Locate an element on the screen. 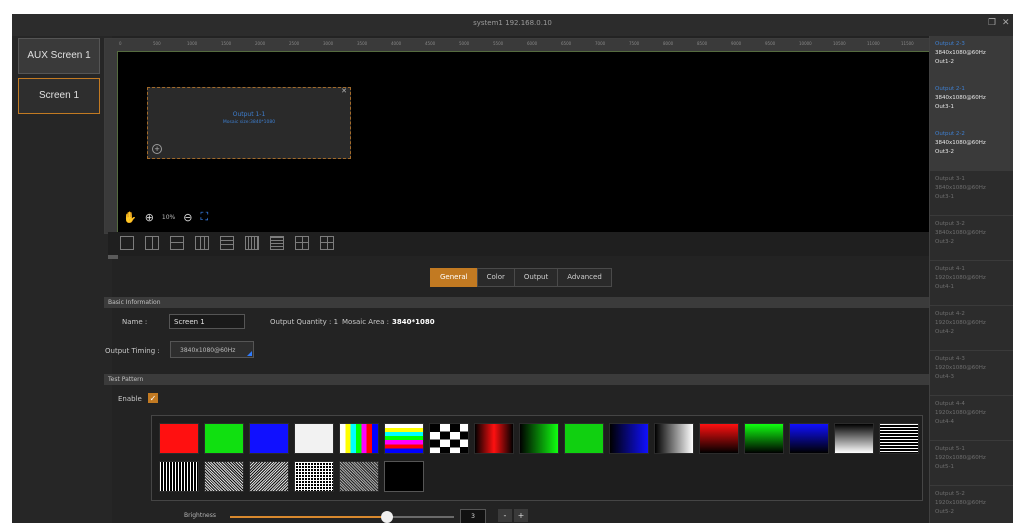 This screenshot has height=523, width=1013. window-title: system1 192.168.0.10 is located at coordinates (512, 23).